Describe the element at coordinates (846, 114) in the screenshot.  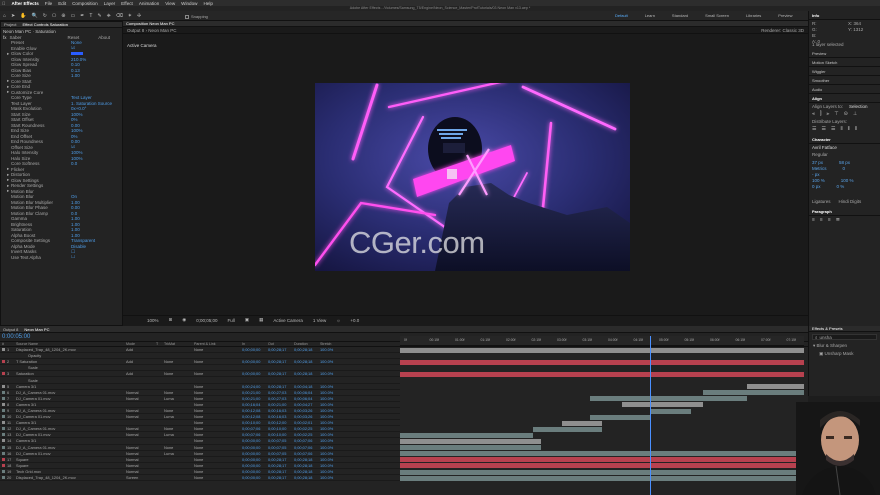
I see `align-vcenter-icon: ⊝` at that location.